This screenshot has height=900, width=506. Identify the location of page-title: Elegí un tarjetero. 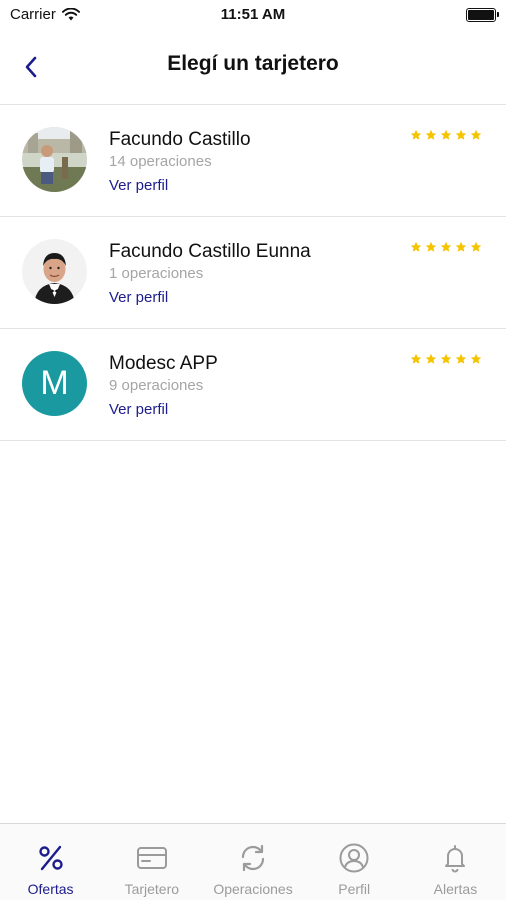
(253, 63).